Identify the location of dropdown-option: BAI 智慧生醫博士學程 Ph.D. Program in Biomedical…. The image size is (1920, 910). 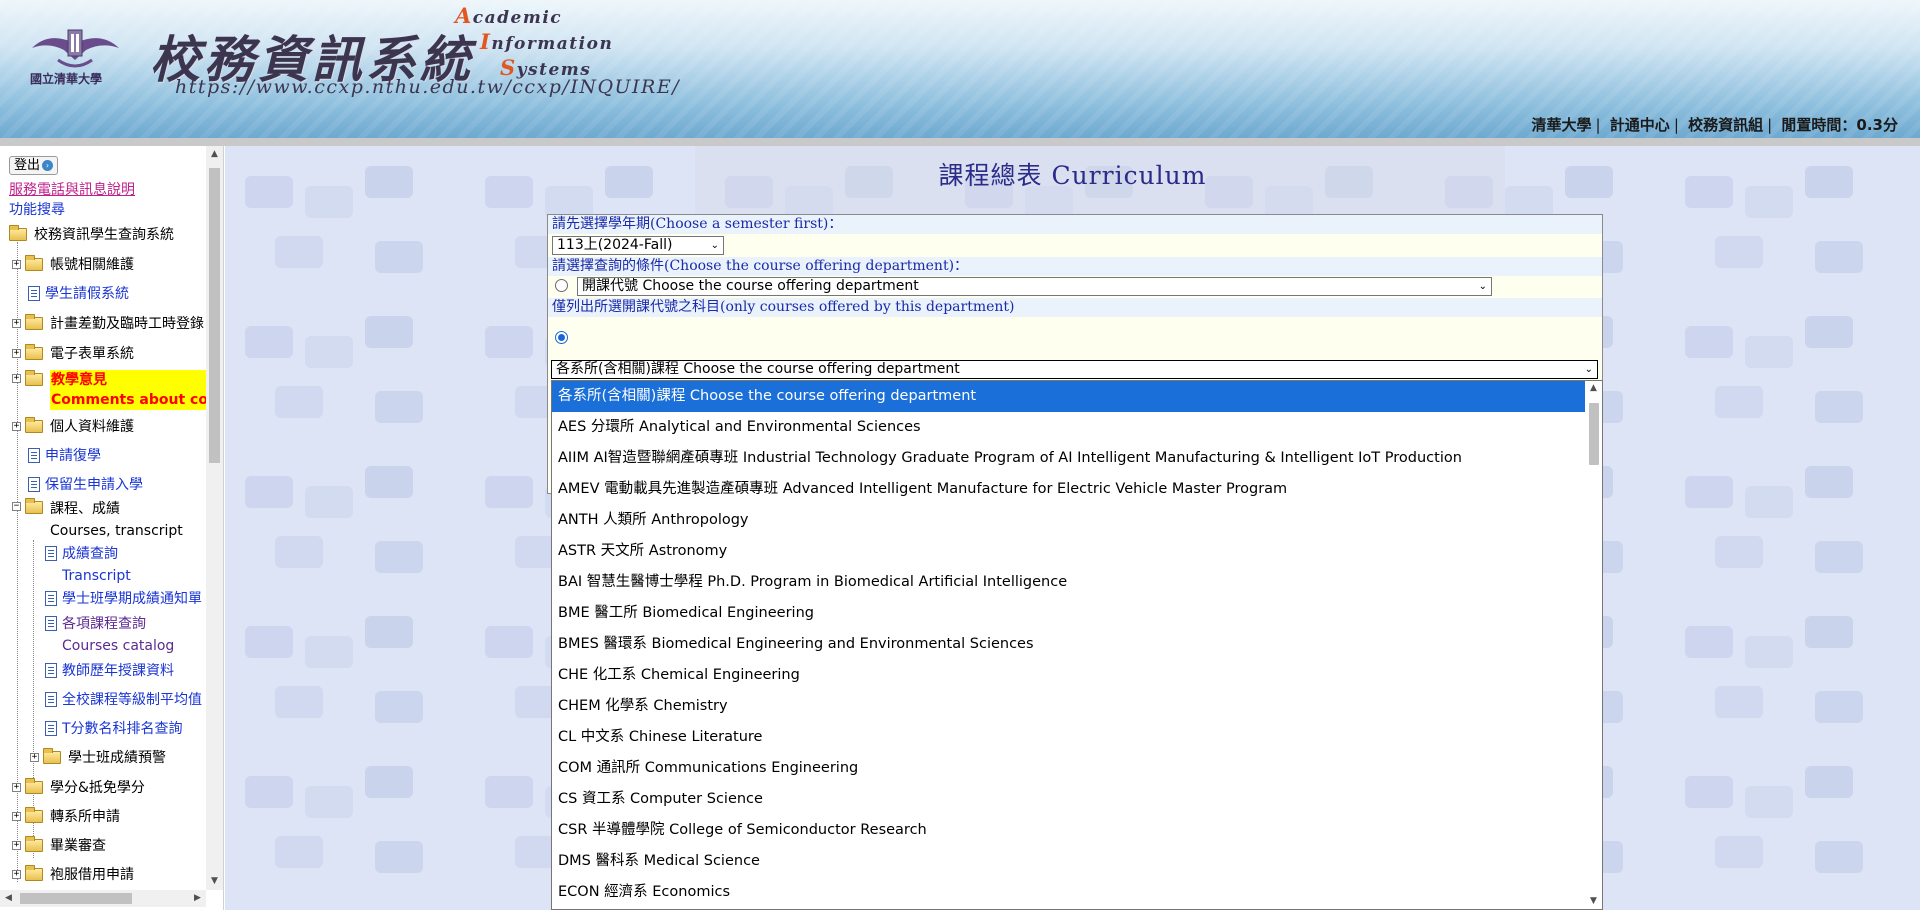
(1069, 582).